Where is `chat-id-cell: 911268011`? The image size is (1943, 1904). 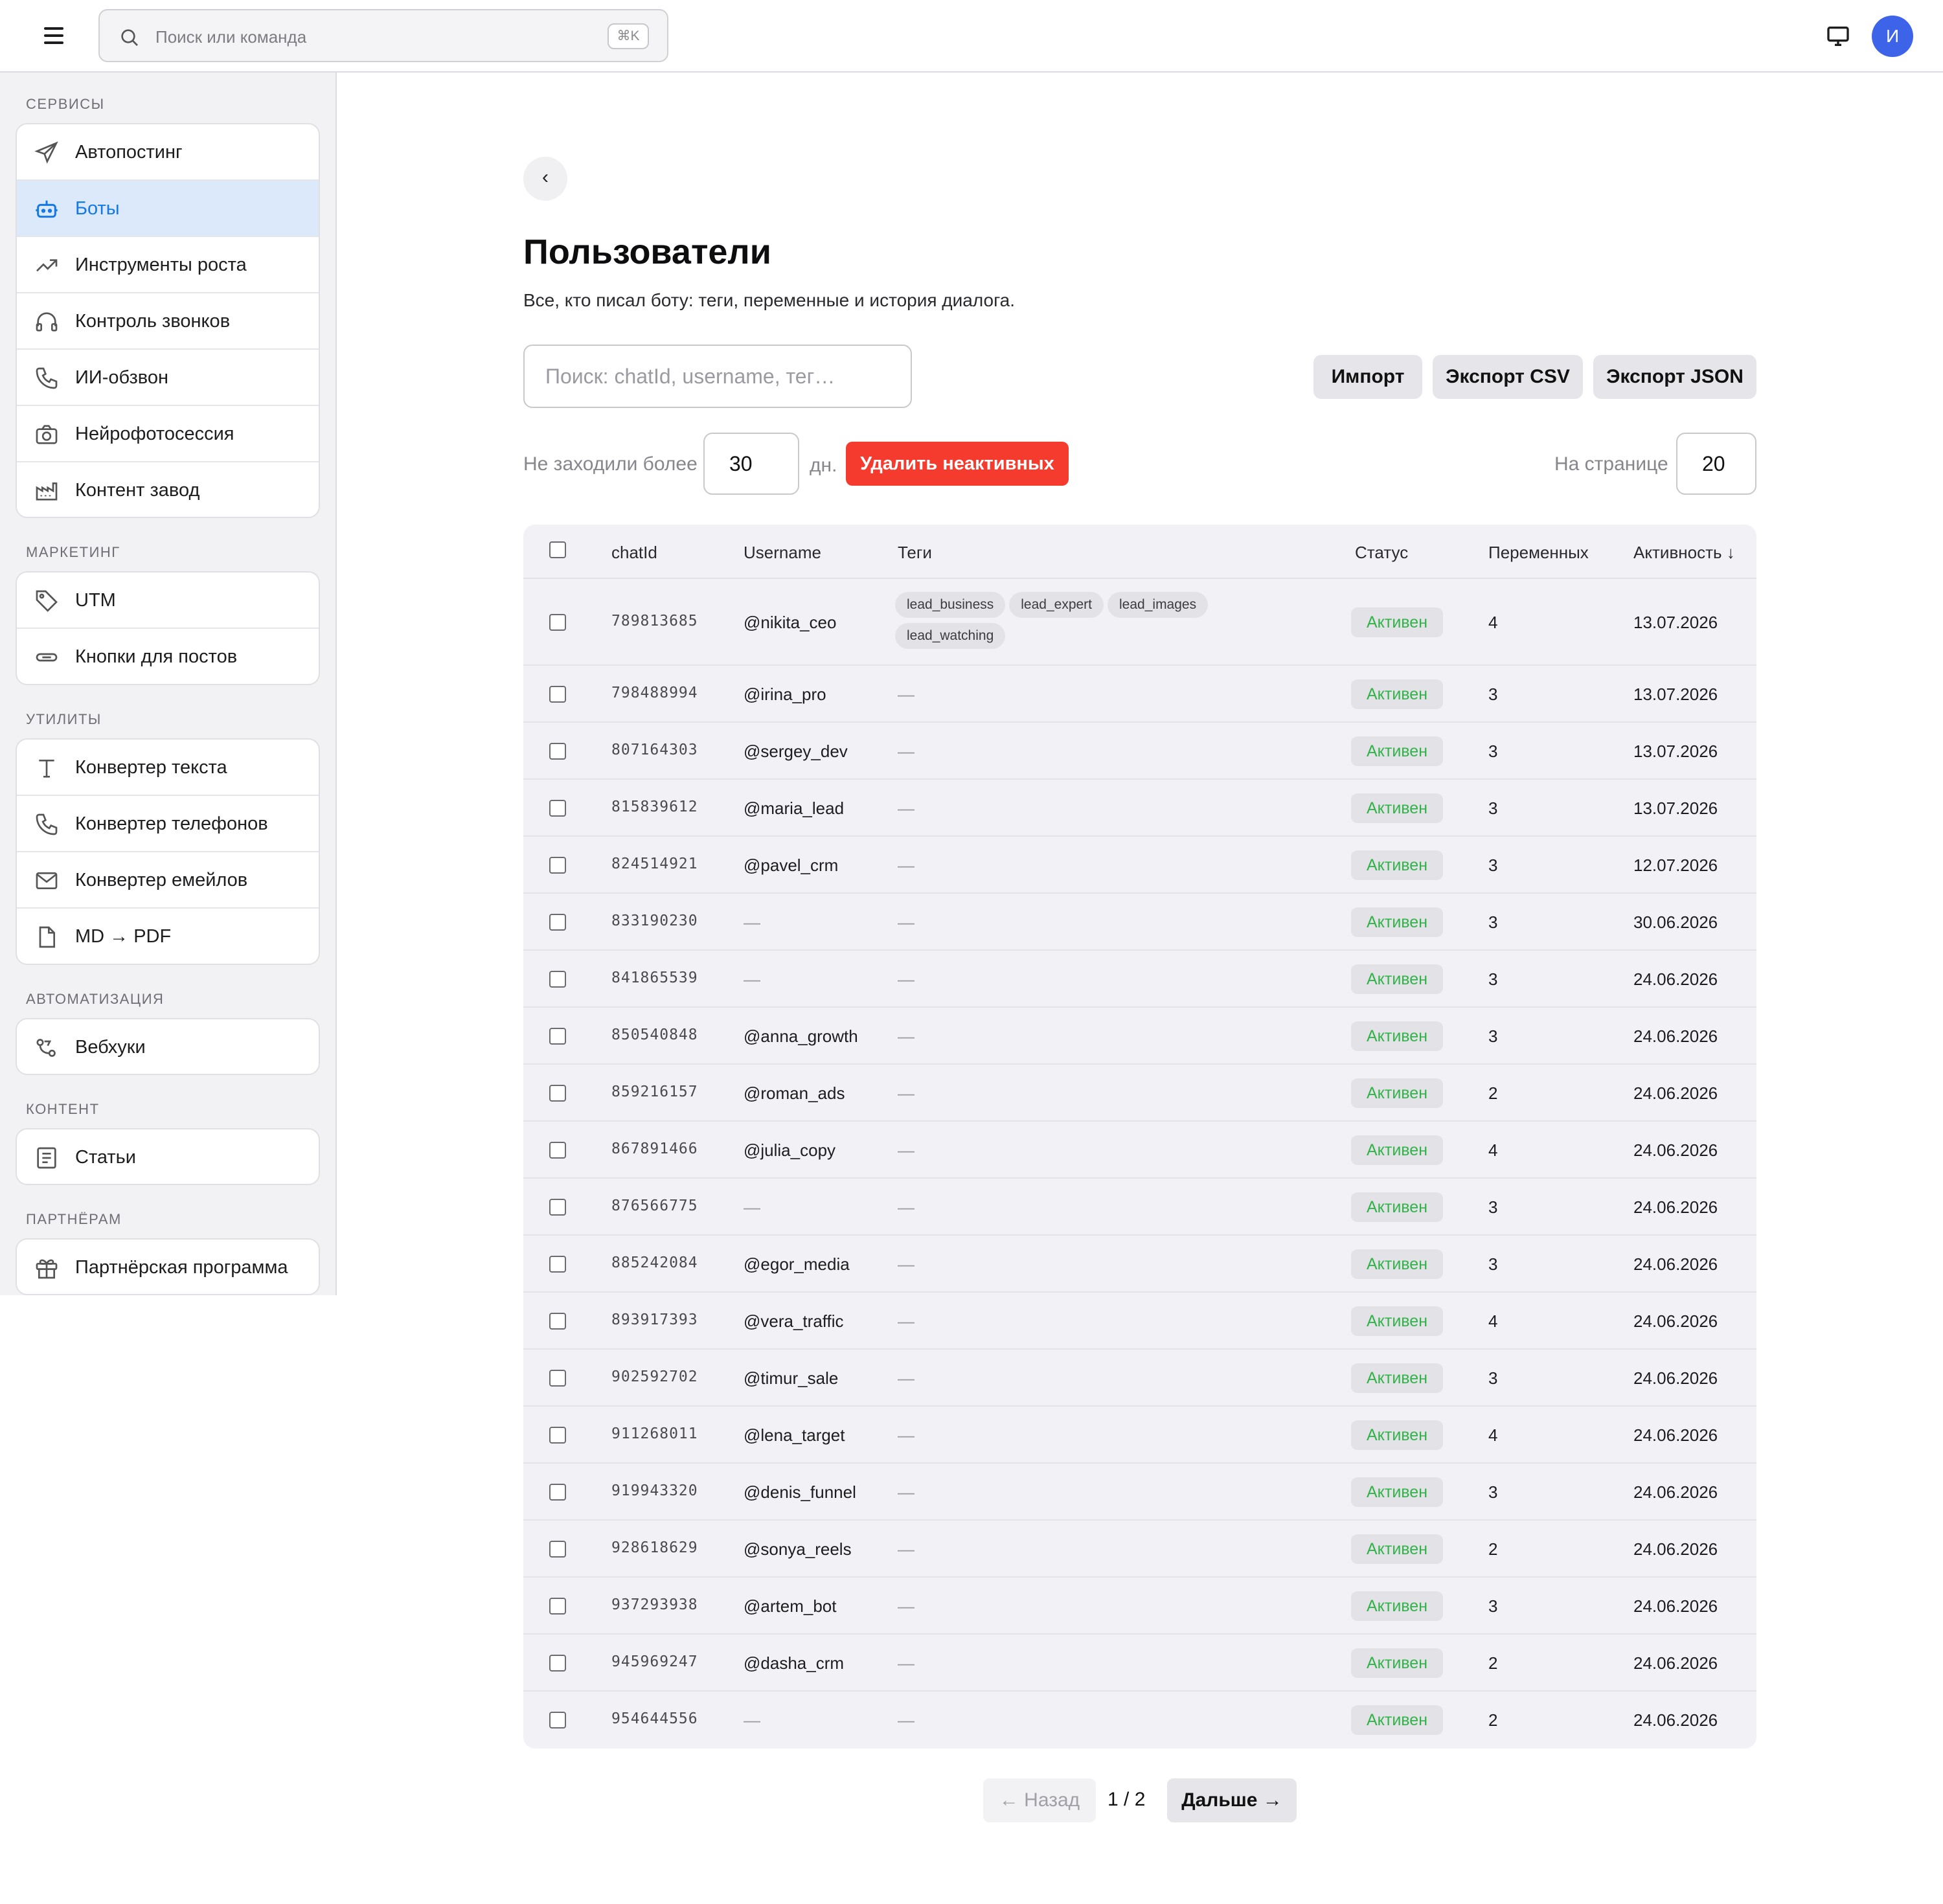
chat-id-cell: 911268011 is located at coordinates (654, 1433).